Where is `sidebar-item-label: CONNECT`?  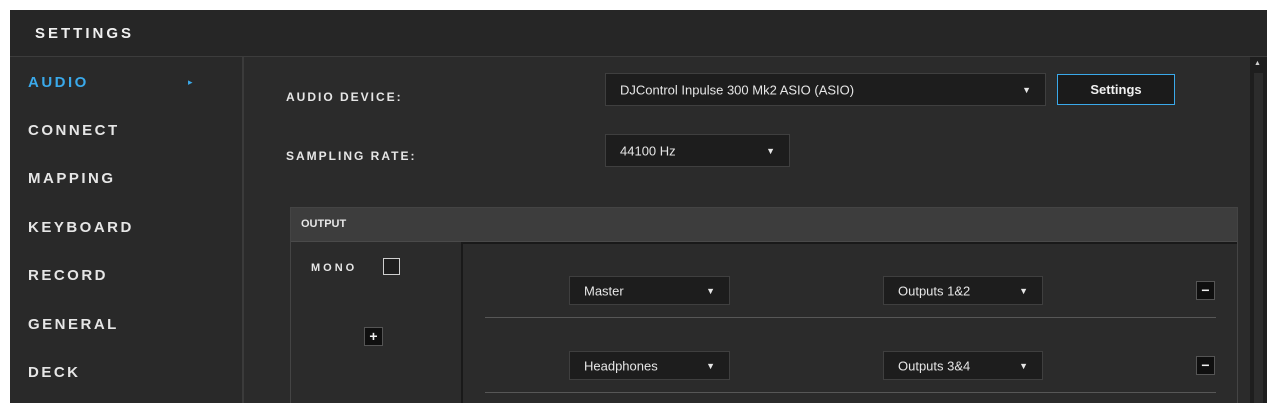
sidebar-item-label: CONNECT is located at coordinates (74, 130).